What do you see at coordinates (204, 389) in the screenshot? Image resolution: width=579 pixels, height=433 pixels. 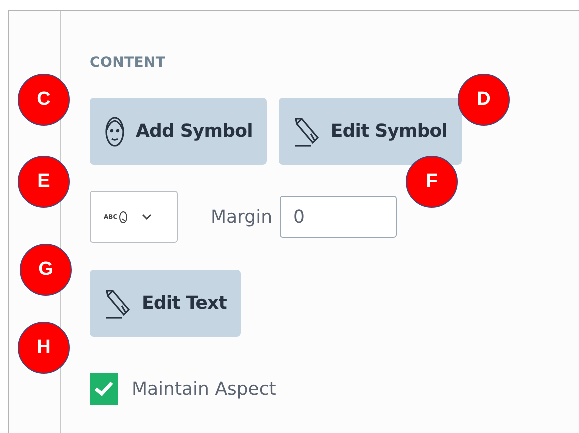 I see `checkbox-label: Maintain Aspect` at bounding box center [204, 389].